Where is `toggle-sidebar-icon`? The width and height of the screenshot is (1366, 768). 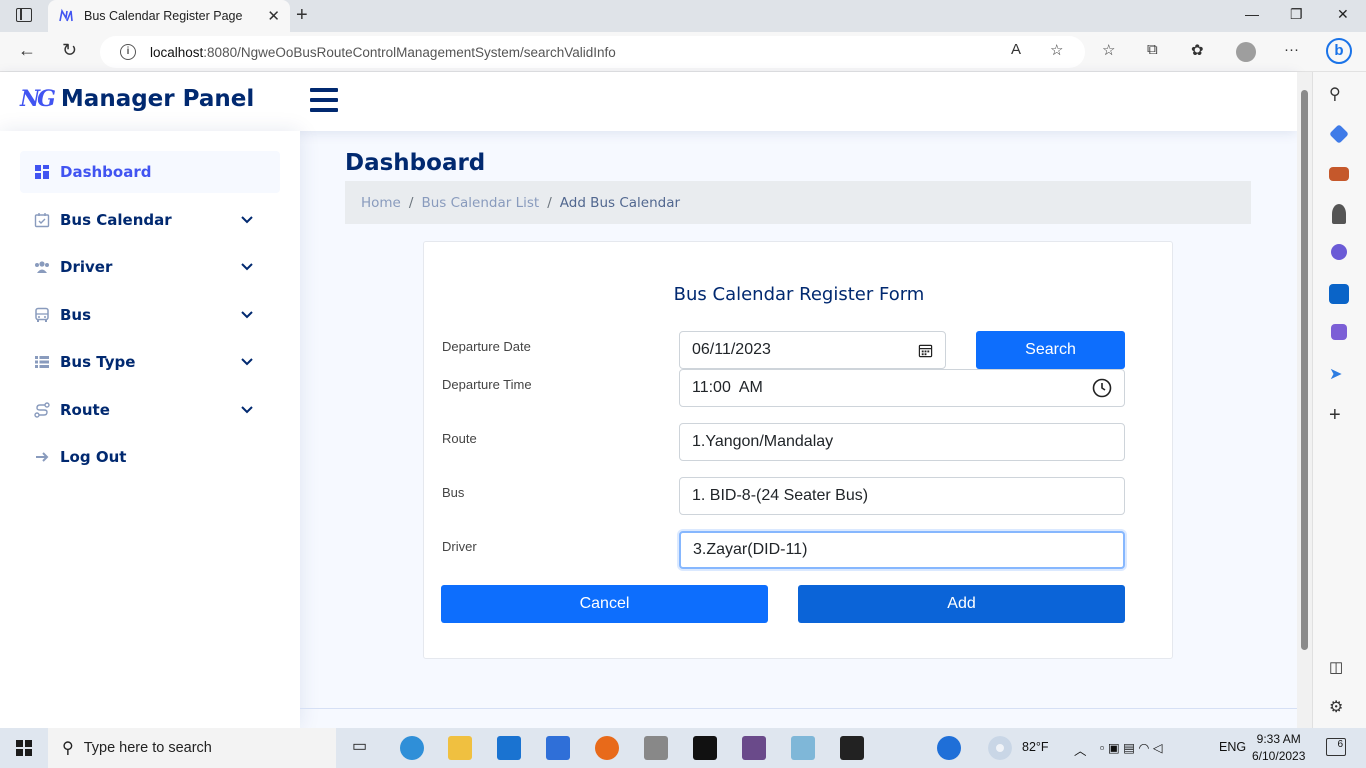 toggle-sidebar-icon is located at coordinates (324, 101).